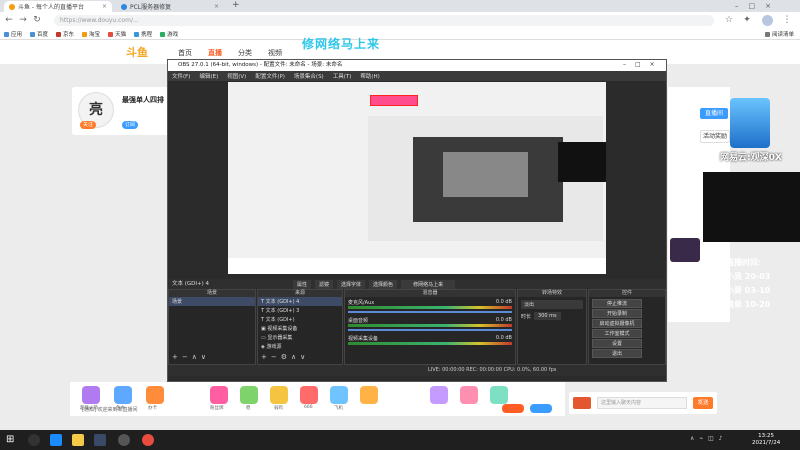  Describe the element at coordinates (100, 440) in the screenshot. I see `steam-icon` at that location.